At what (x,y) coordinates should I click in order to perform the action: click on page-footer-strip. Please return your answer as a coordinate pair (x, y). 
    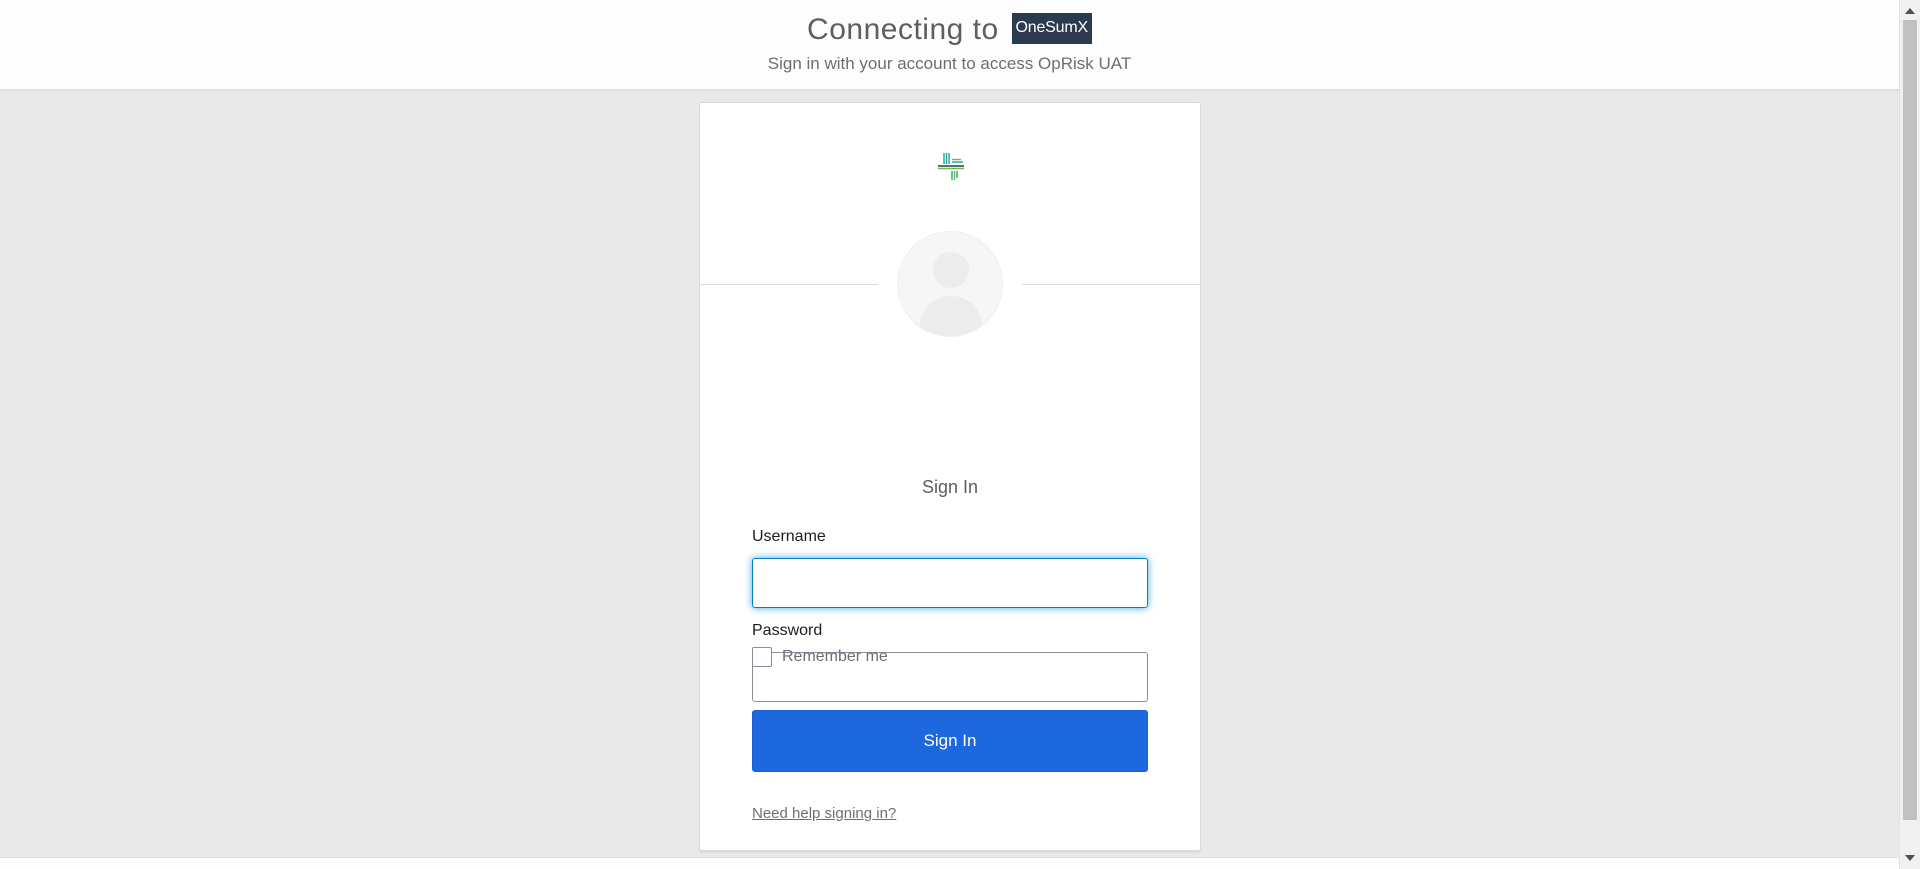
    Looking at the image, I should click on (949, 863).